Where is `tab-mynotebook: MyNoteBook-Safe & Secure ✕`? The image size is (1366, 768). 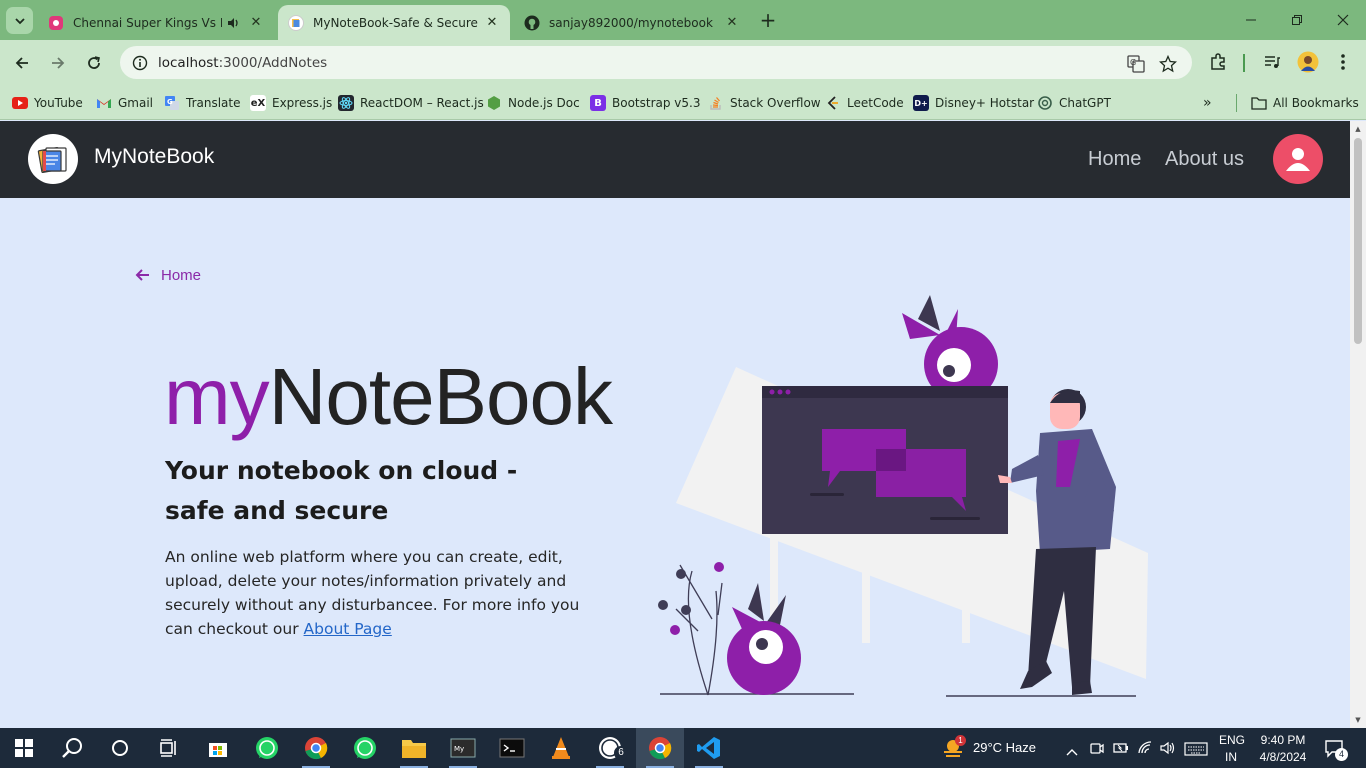 tab-mynotebook: MyNoteBook-Safe & Secure ✕ is located at coordinates (394, 22).